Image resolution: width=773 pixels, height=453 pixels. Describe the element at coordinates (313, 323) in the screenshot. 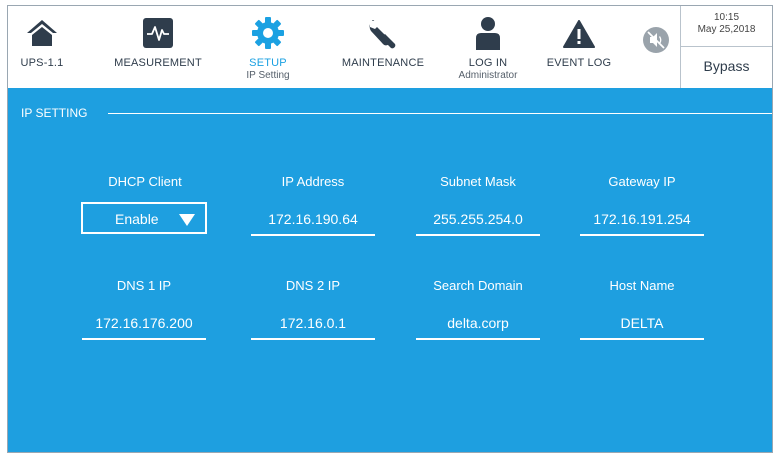

I see `dns2-ip-value: 172.16.0.1` at that location.